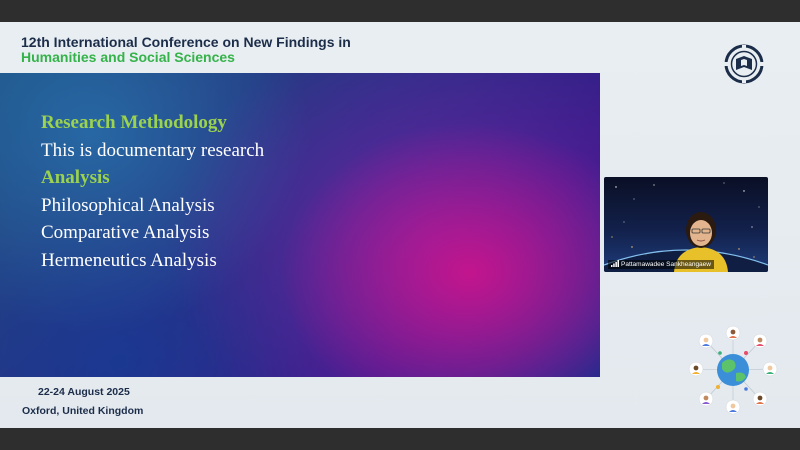  Describe the element at coordinates (75, 177) in the screenshot. I see `slide-heading: Analysis` at that location.